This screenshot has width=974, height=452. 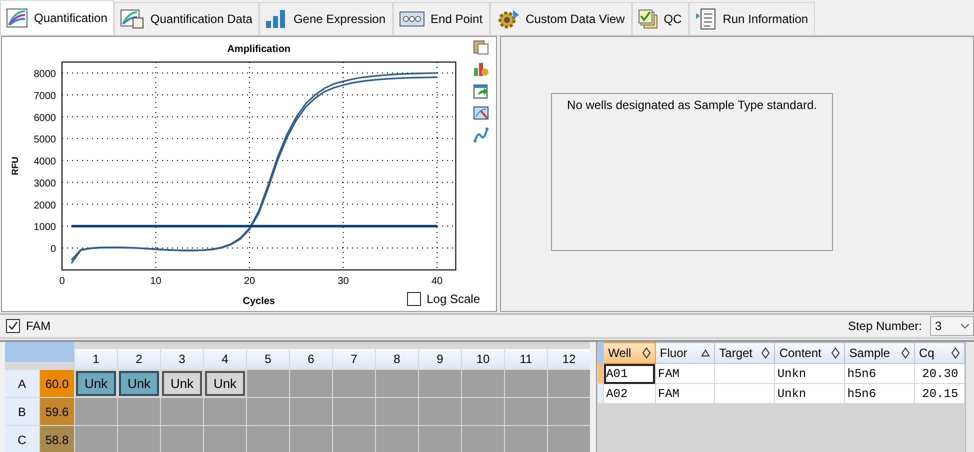 What do you see at coordinates (630, 374) in the screenshot?
I see `table-cell: A01` at bounding box center [630, 374].